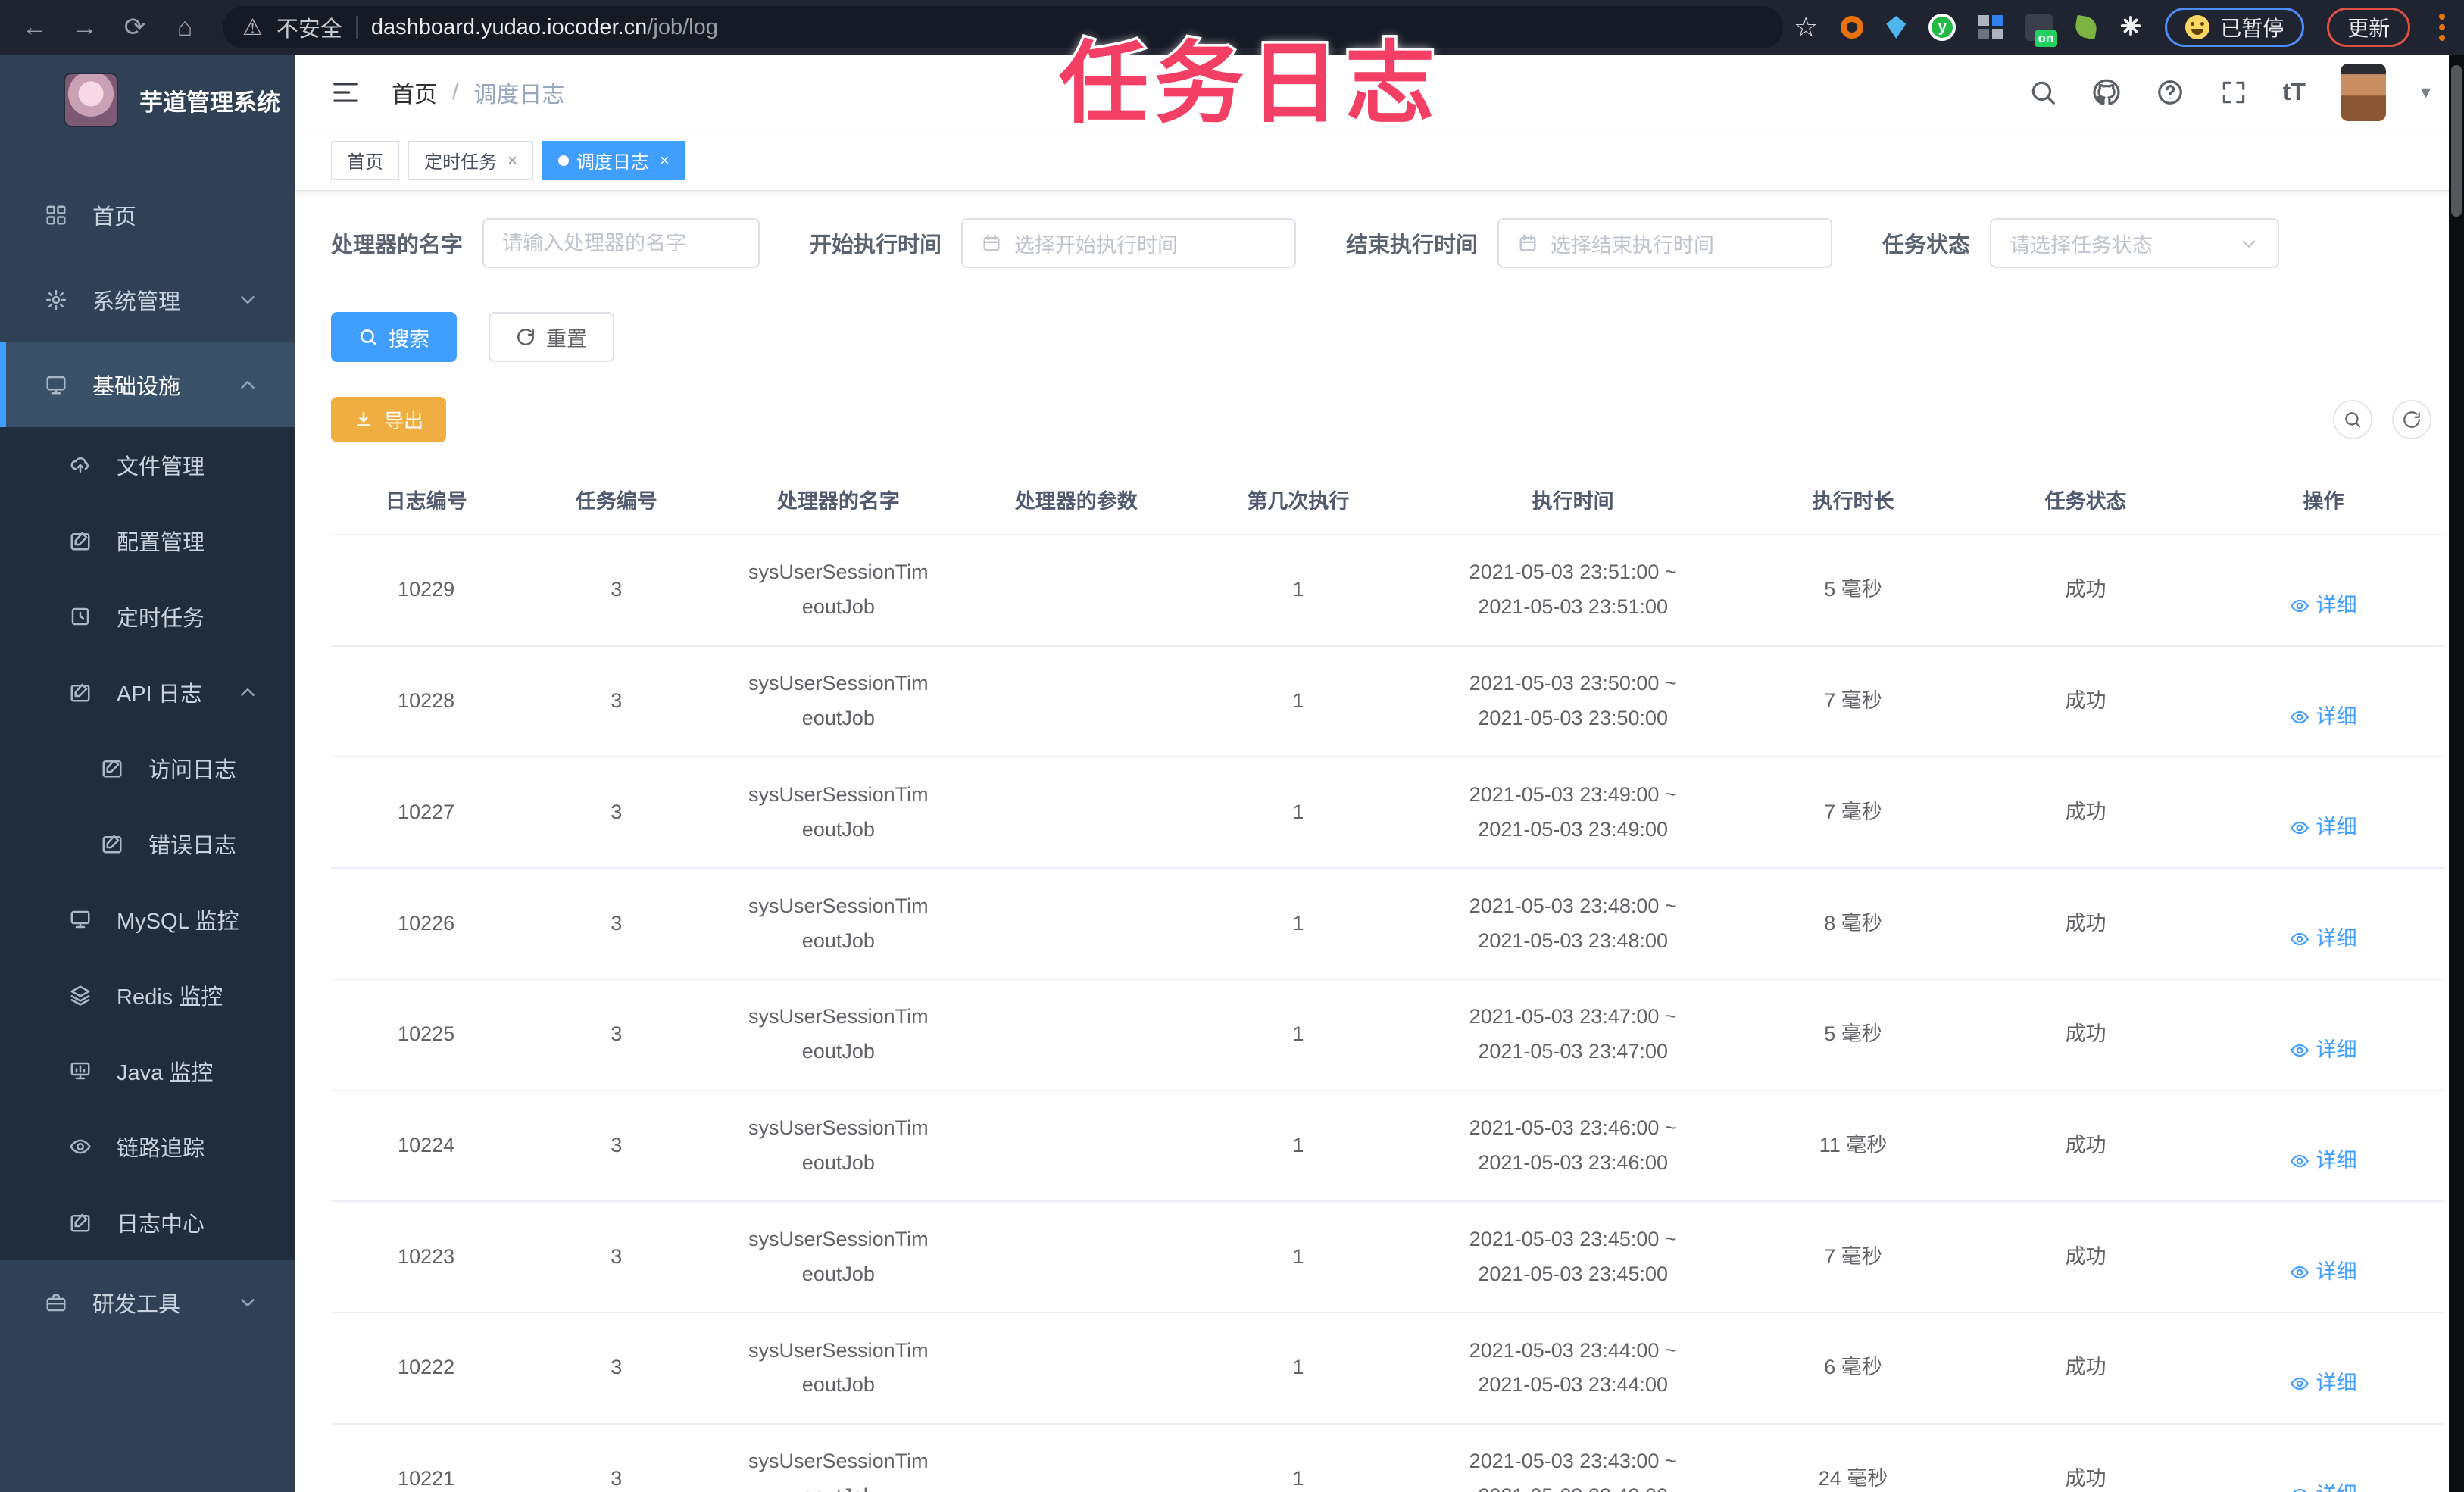  Describe the element at coordinates (147, 541) in the screenshot. I see `sidebar-item-config-management: 配置管理` at that location.